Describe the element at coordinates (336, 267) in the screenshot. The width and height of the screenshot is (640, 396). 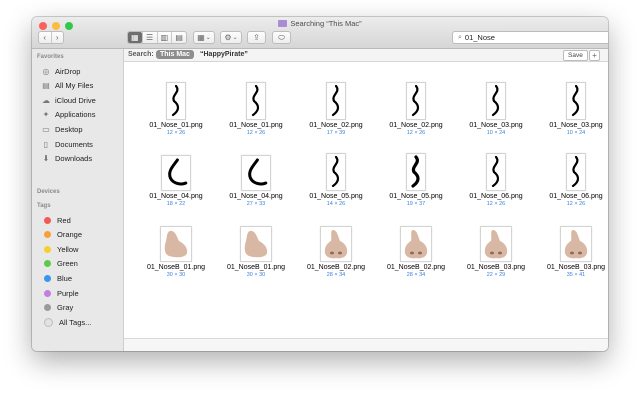
I see `file-name: 01_NoseB_02.png` at that location.